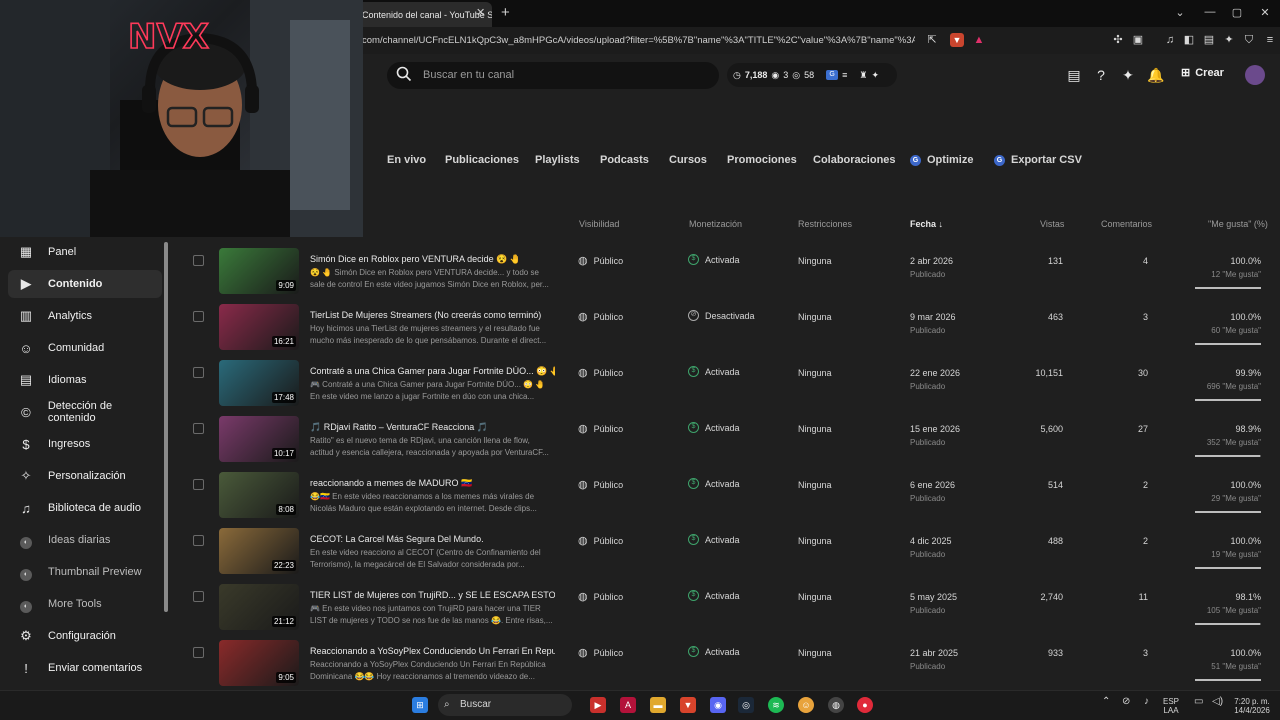 The image size is (1280, 720). Describe the element at coordinates (776, 705) in the screenshot. I see `spotify-icon: ≋` at that location.